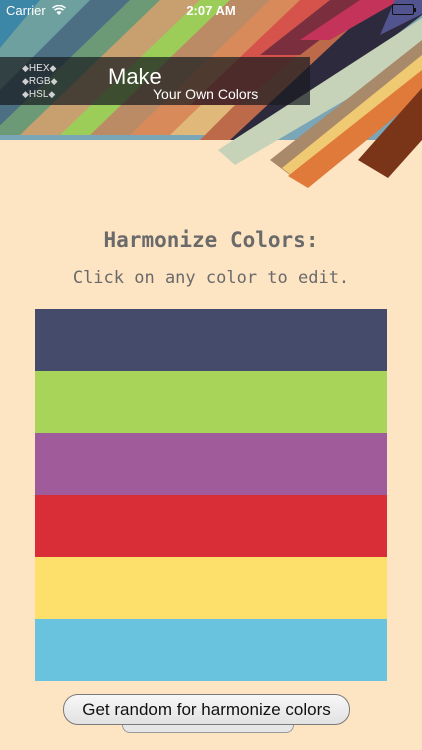 The height and width of the screenshot is (750, 422). I want to click on brand-subtitle: Your Own Colors, so click(206, 94).